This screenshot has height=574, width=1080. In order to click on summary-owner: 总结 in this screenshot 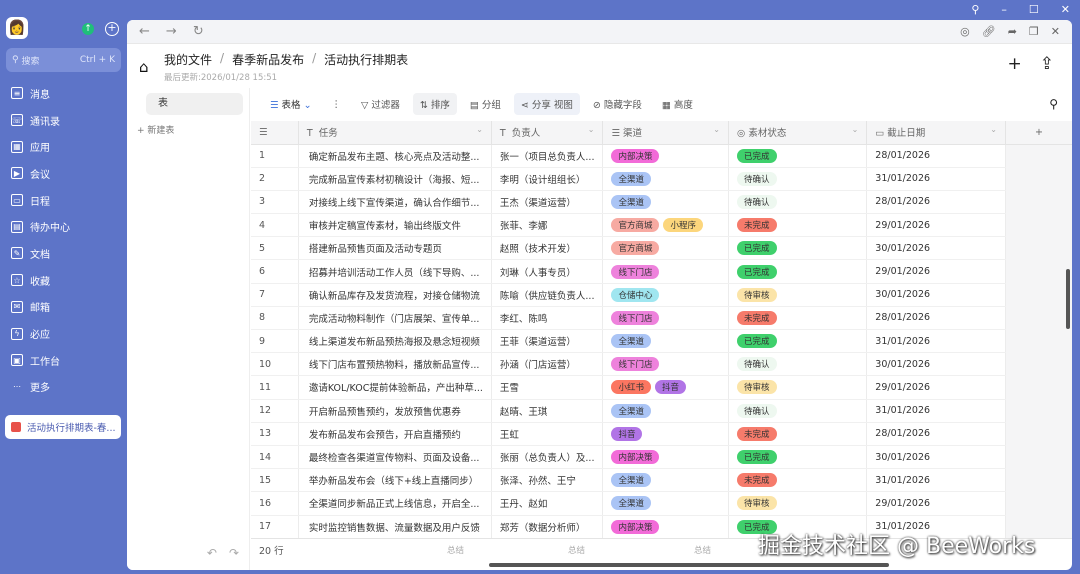, I will do `click(576, 550)`.